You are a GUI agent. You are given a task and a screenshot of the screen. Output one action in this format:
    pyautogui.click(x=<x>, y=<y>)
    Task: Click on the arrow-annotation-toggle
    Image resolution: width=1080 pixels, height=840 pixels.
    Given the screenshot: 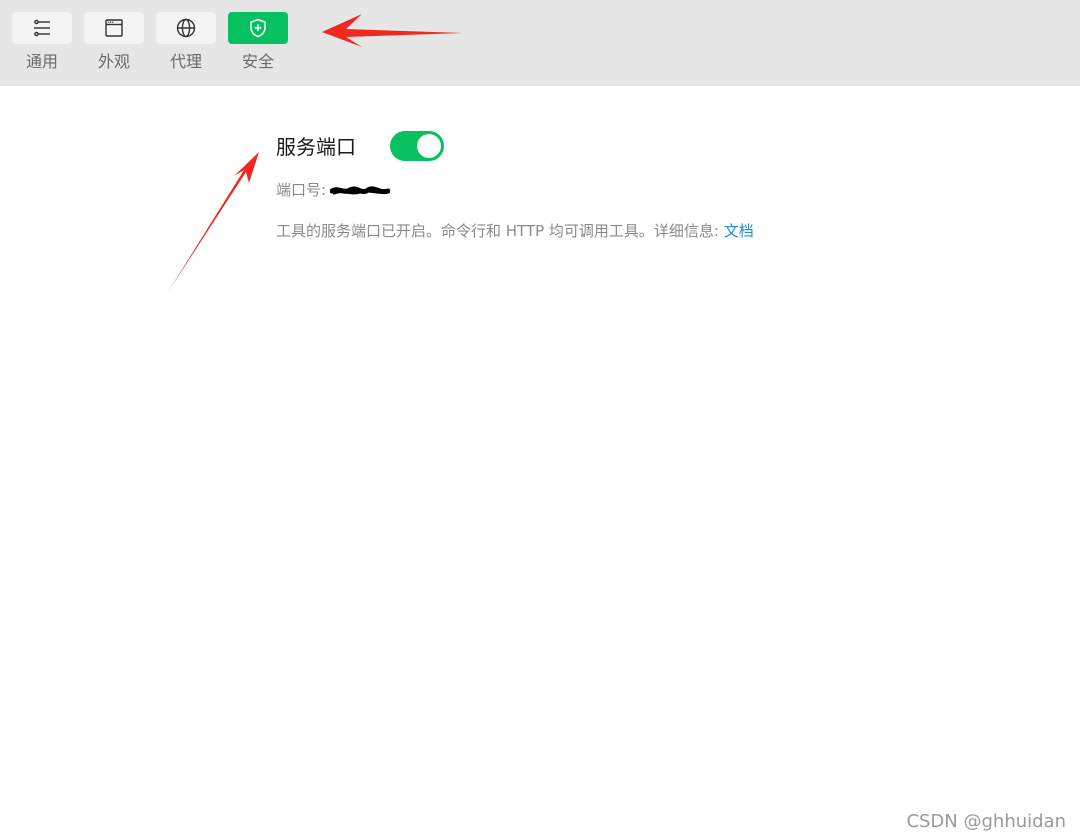 What is the action you would take?
    pyautogui.click(x=213, y=222)
    